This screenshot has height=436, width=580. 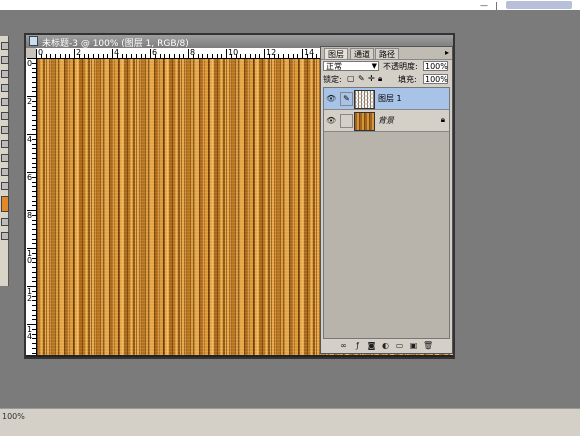 I want to click on minimize-icon: —, so click(x=484, y=5).